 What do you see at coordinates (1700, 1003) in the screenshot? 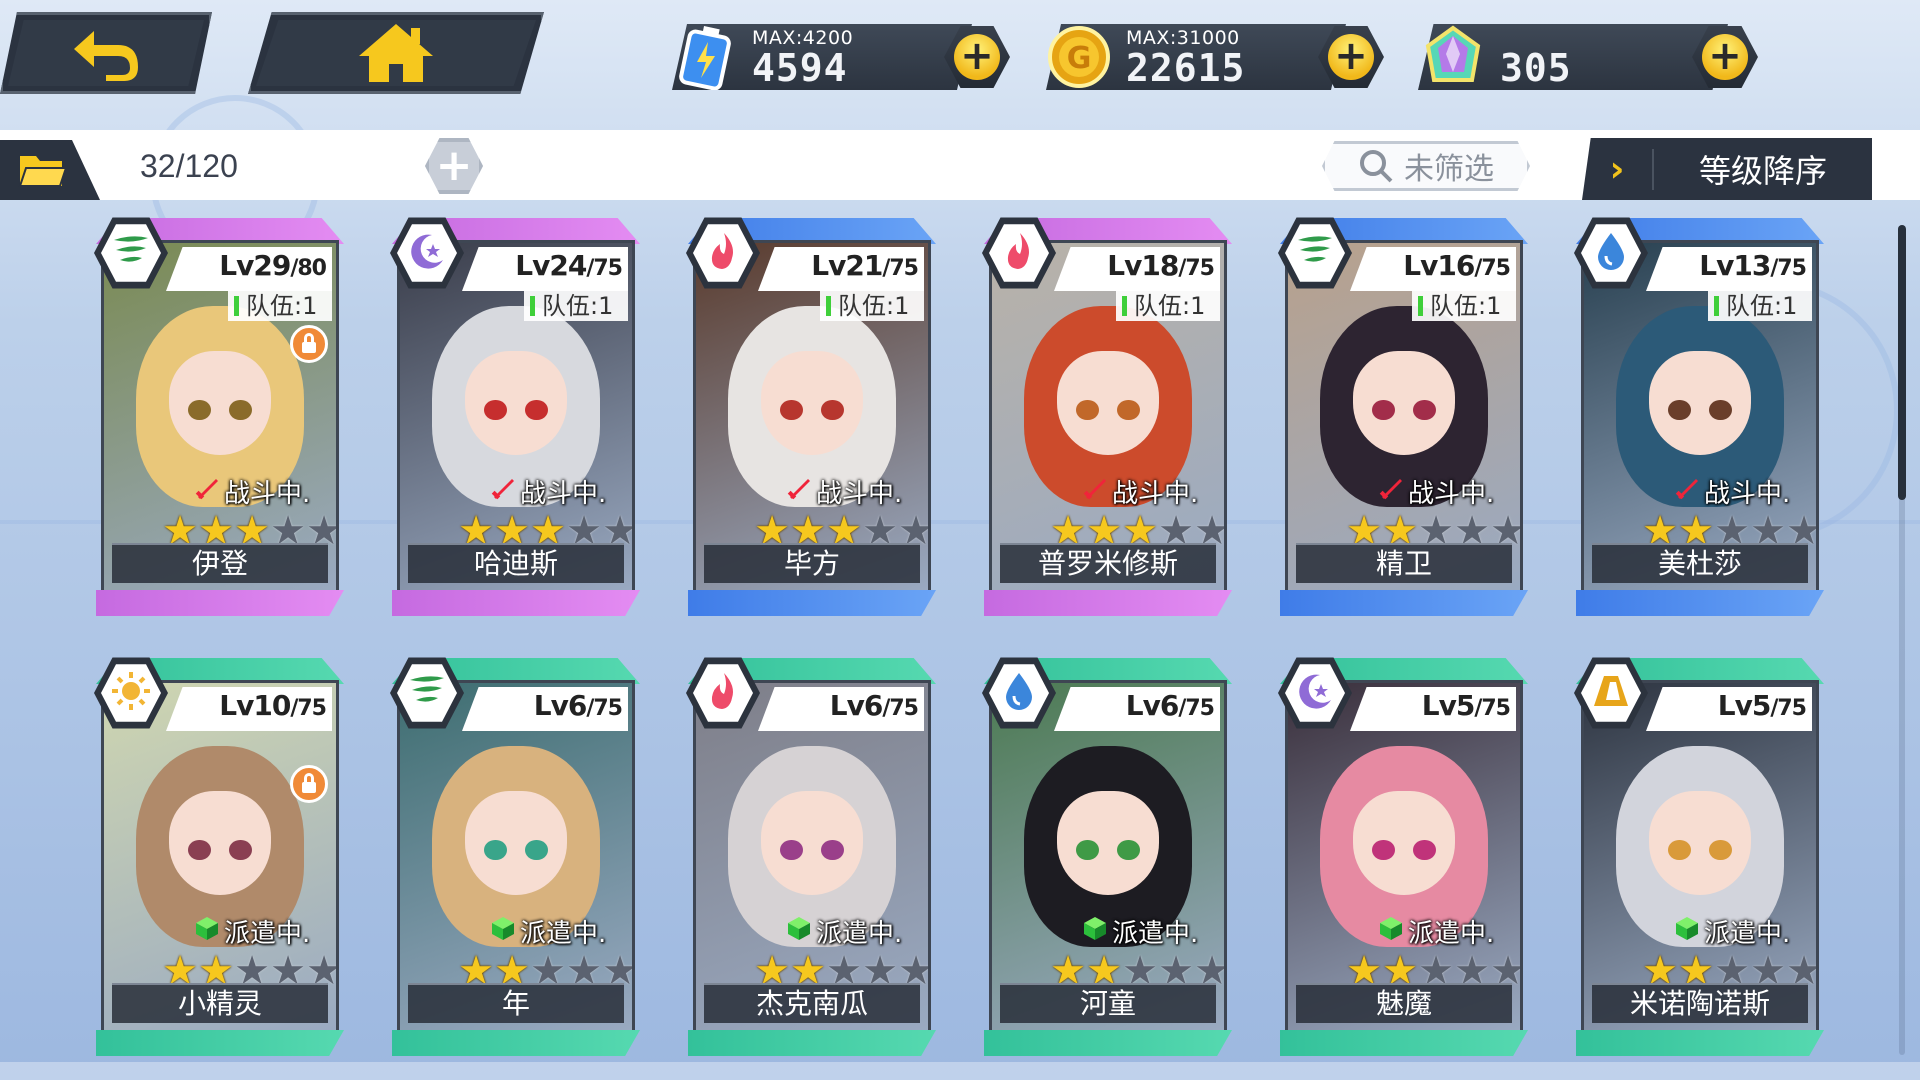
I see `character-name: 米诺陶诺斯` at bounding box center [1700, 1003].